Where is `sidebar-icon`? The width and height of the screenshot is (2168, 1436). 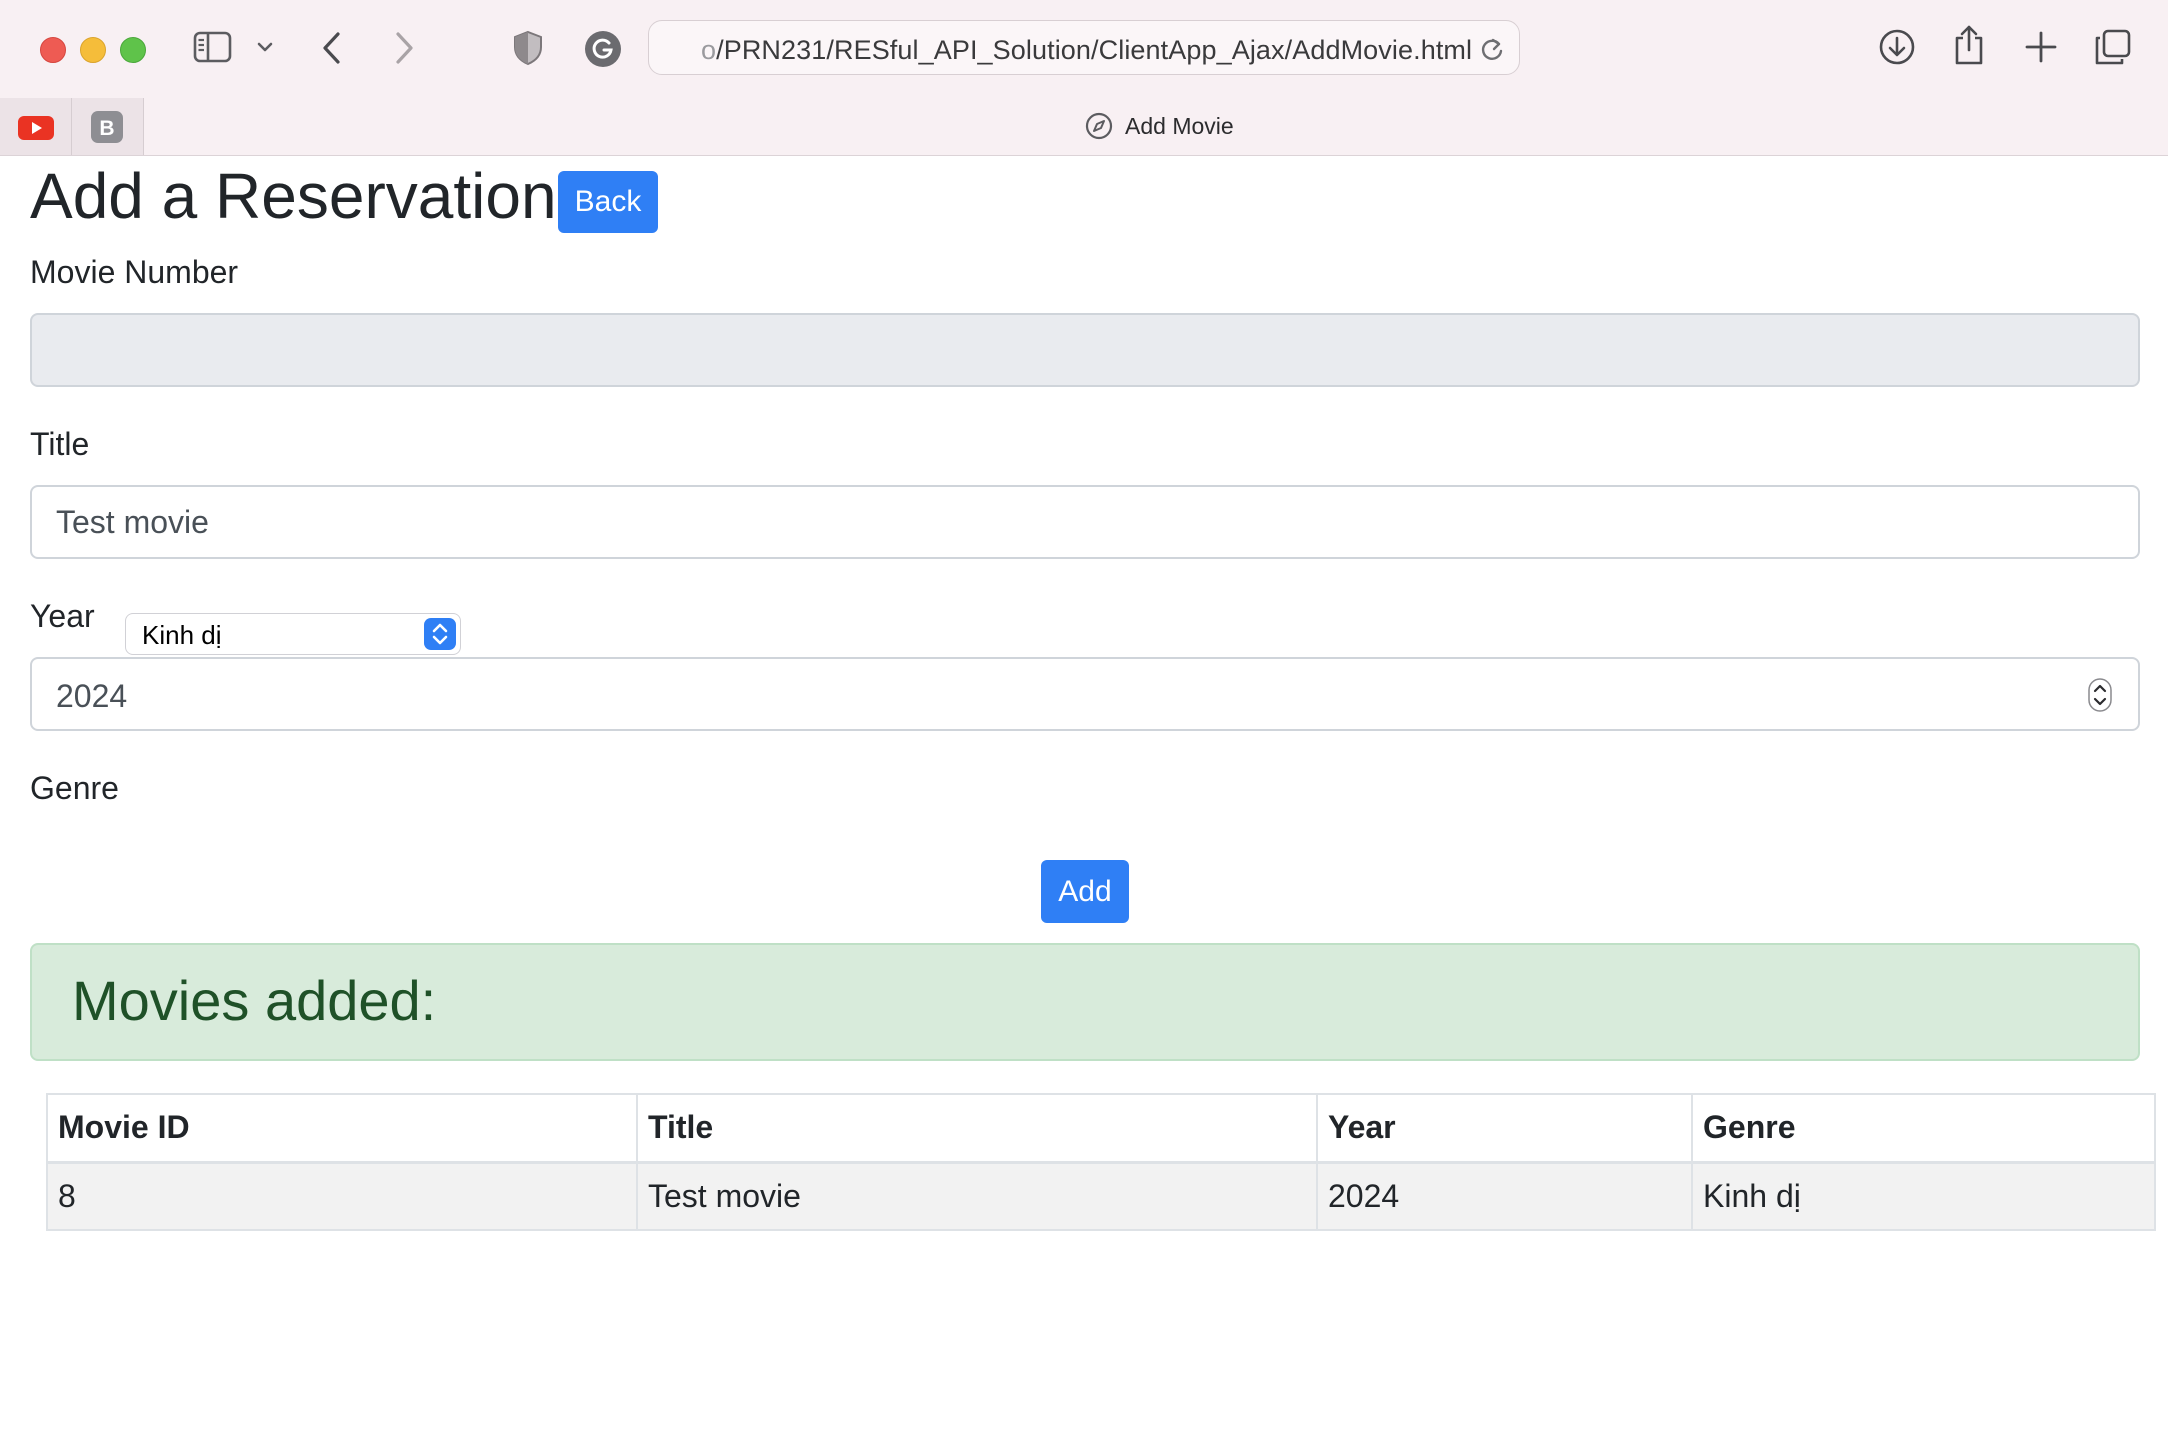 sidebar-icon is located at coordinates (213, 48).